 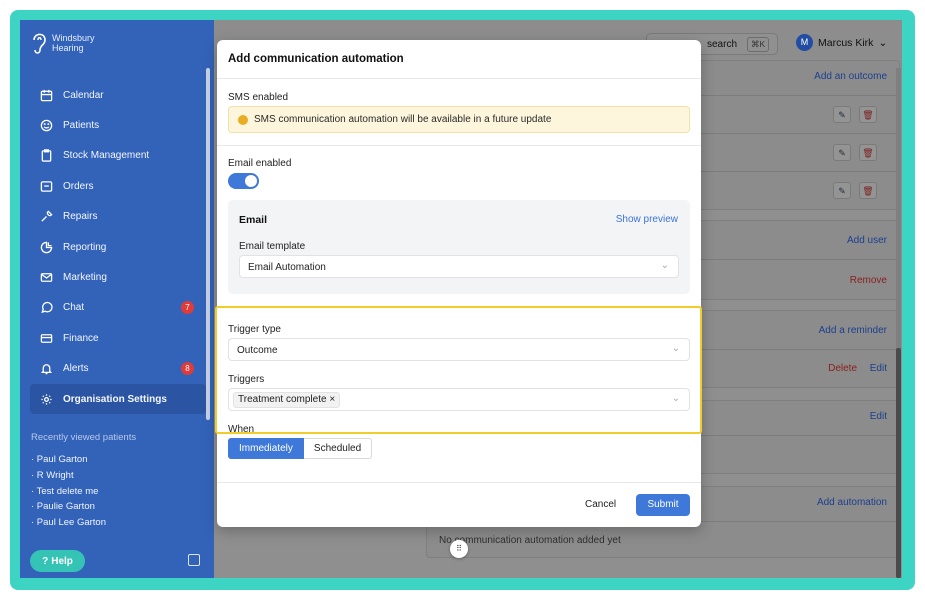 What do you see at coordinates (868, 280) in the screenshot?
I see `remove-link: Remove` at bounding box center [868, 280].